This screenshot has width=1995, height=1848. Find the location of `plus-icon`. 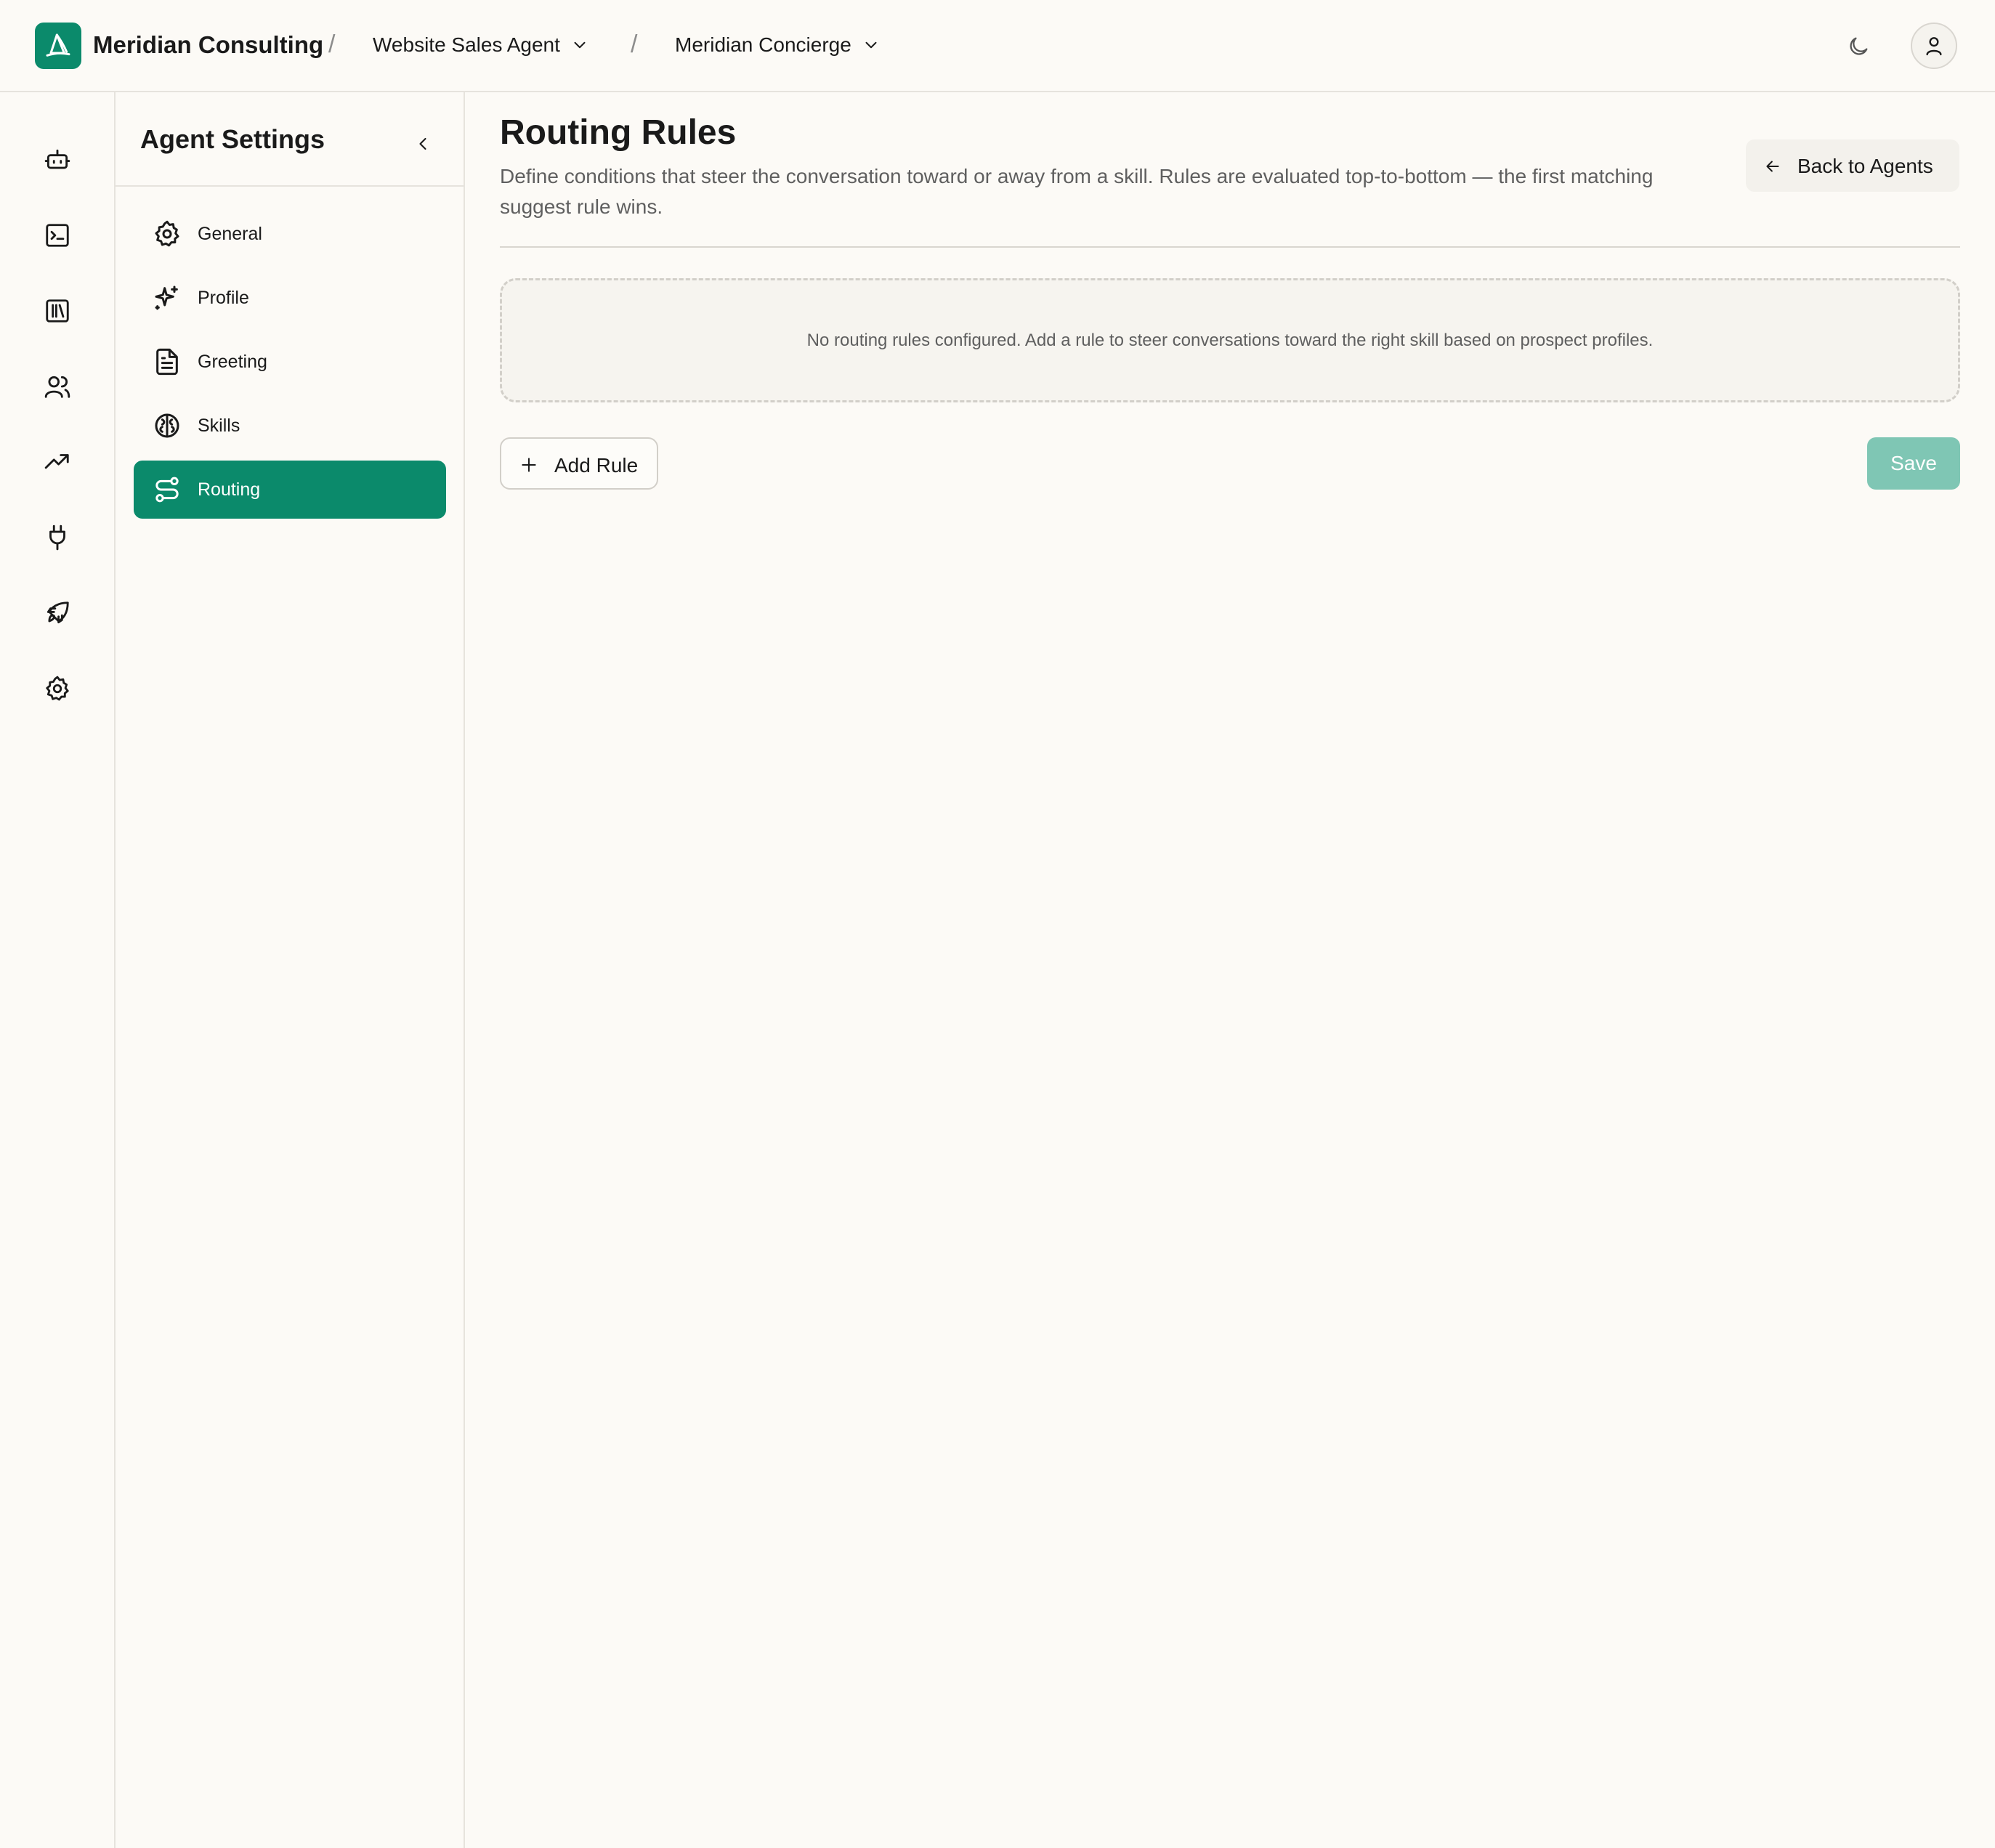

plus-icon is located at coordinates (529, 465).